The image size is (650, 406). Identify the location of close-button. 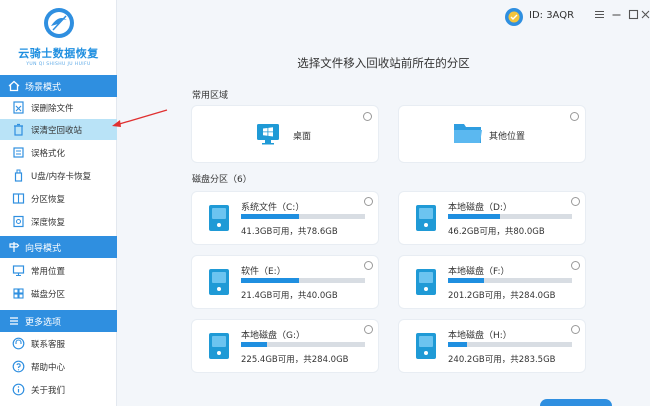
(644, 16).